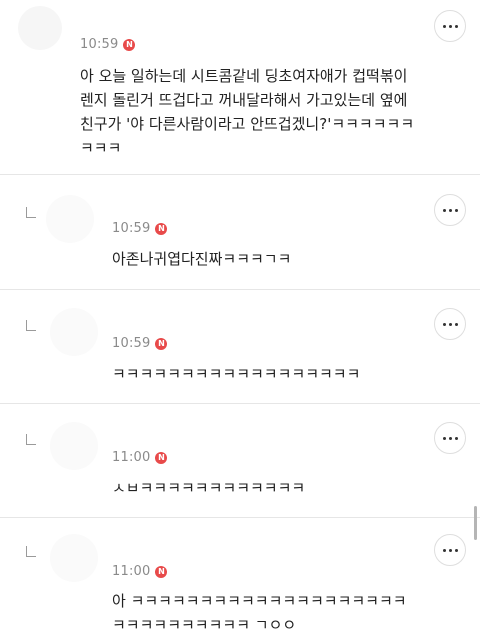 The height and width of the screenshot is (644, 480). What do you see at coordinates (236, 374) in the screenshot?
I see `comment-text: ㅋㅋㅋㅋㅋㅋㅋㅋㅋㅋㅋㅋㅋㅋㅋㅋㅋㅋ` at bounding box center [236, 374].